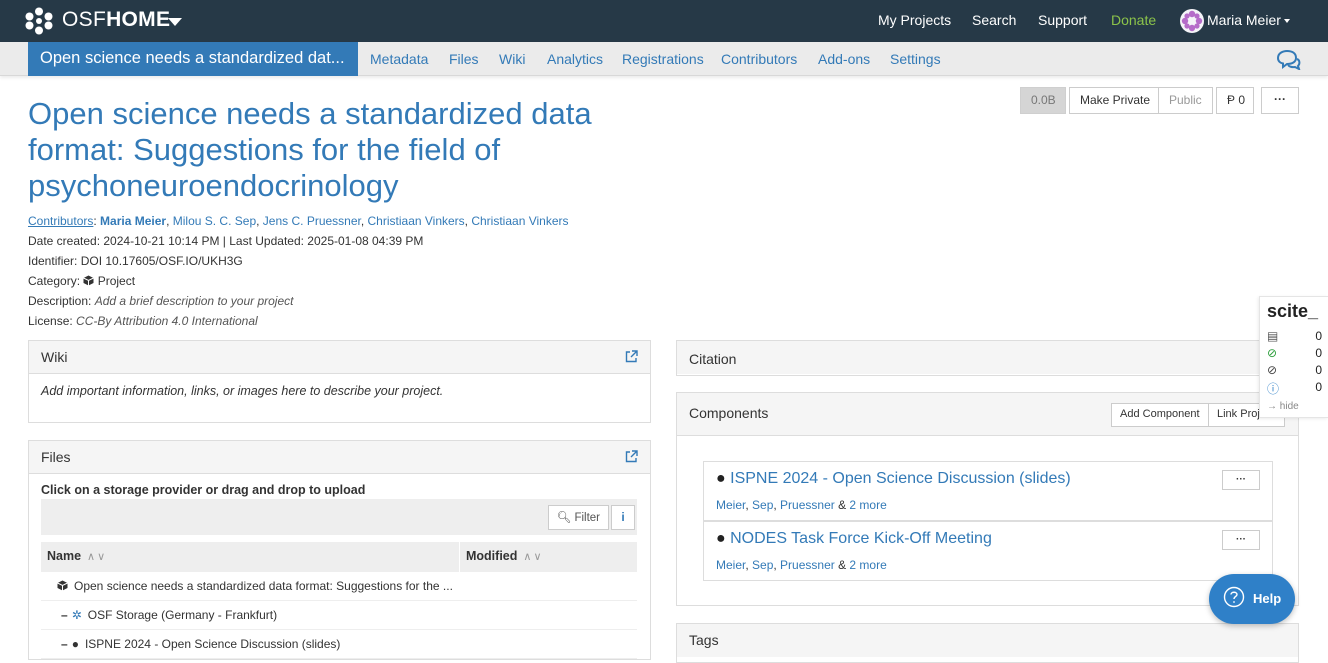 This screenshot has height=663, width=1328. I want to click on description-label: Description:, so click(60, 301).